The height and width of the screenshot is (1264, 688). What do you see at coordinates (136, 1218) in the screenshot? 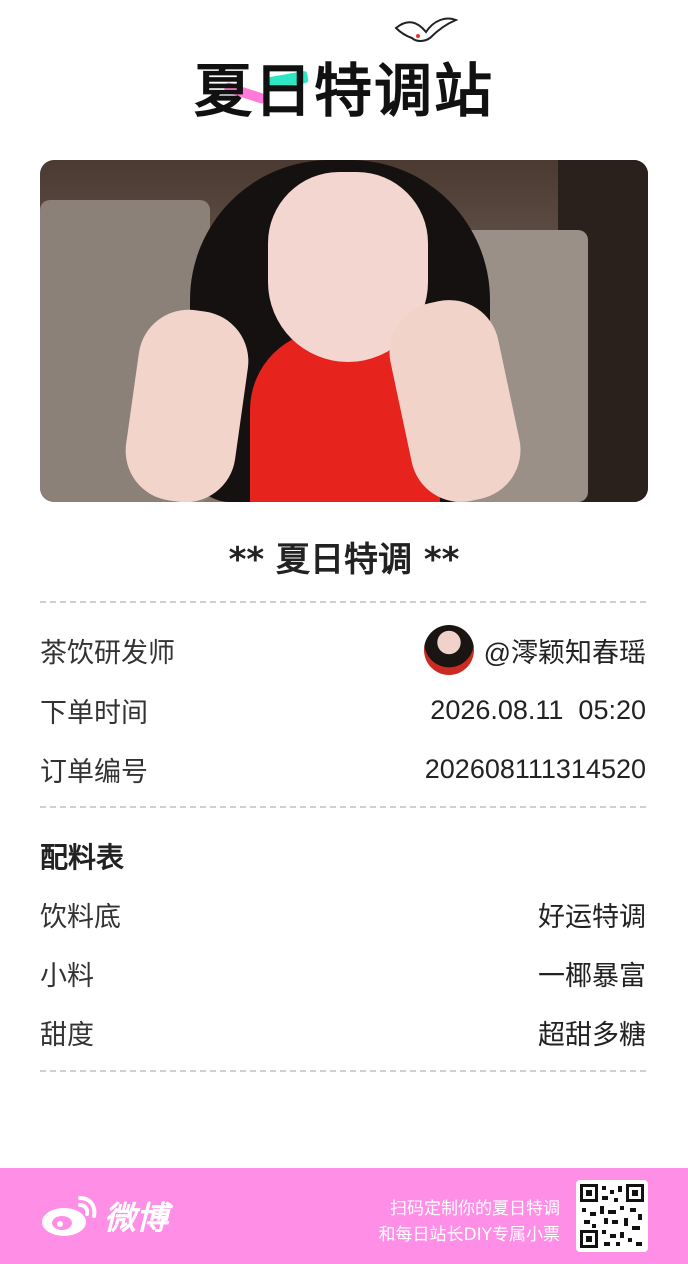
I see `weibo-brand-text: 微博` at bounding box center [136, 1218].